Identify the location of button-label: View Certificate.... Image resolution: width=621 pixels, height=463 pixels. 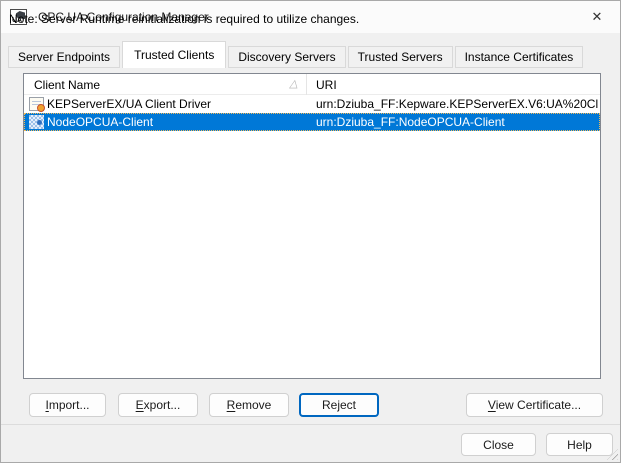
(534, 405).